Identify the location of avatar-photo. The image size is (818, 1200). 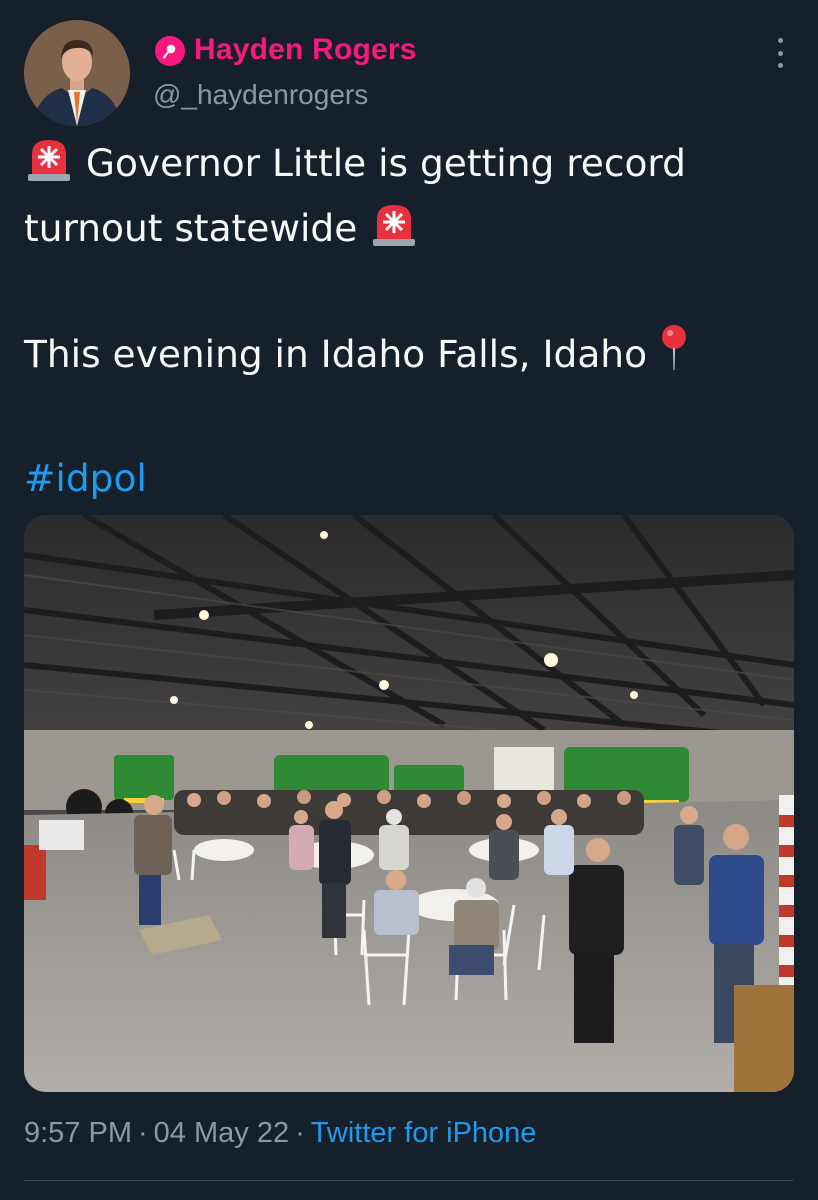
(77, 73).